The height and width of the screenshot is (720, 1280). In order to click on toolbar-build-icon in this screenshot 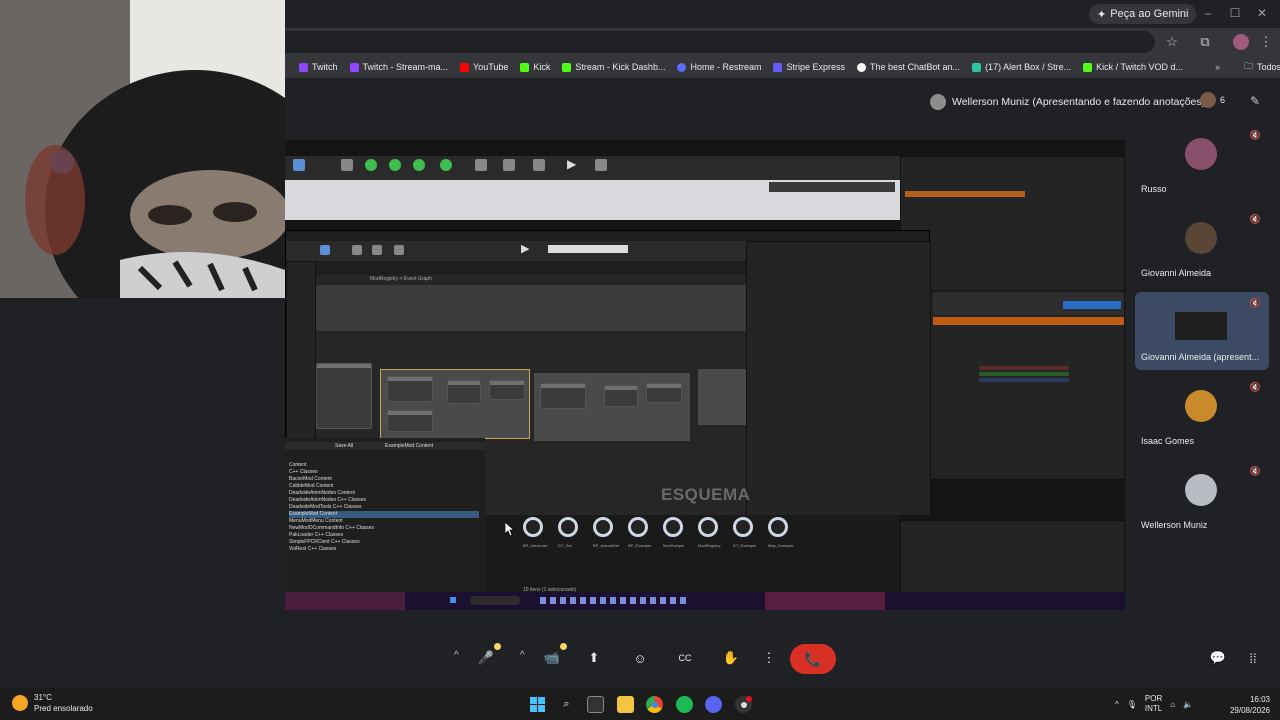, I will do `click(371, 165)`.